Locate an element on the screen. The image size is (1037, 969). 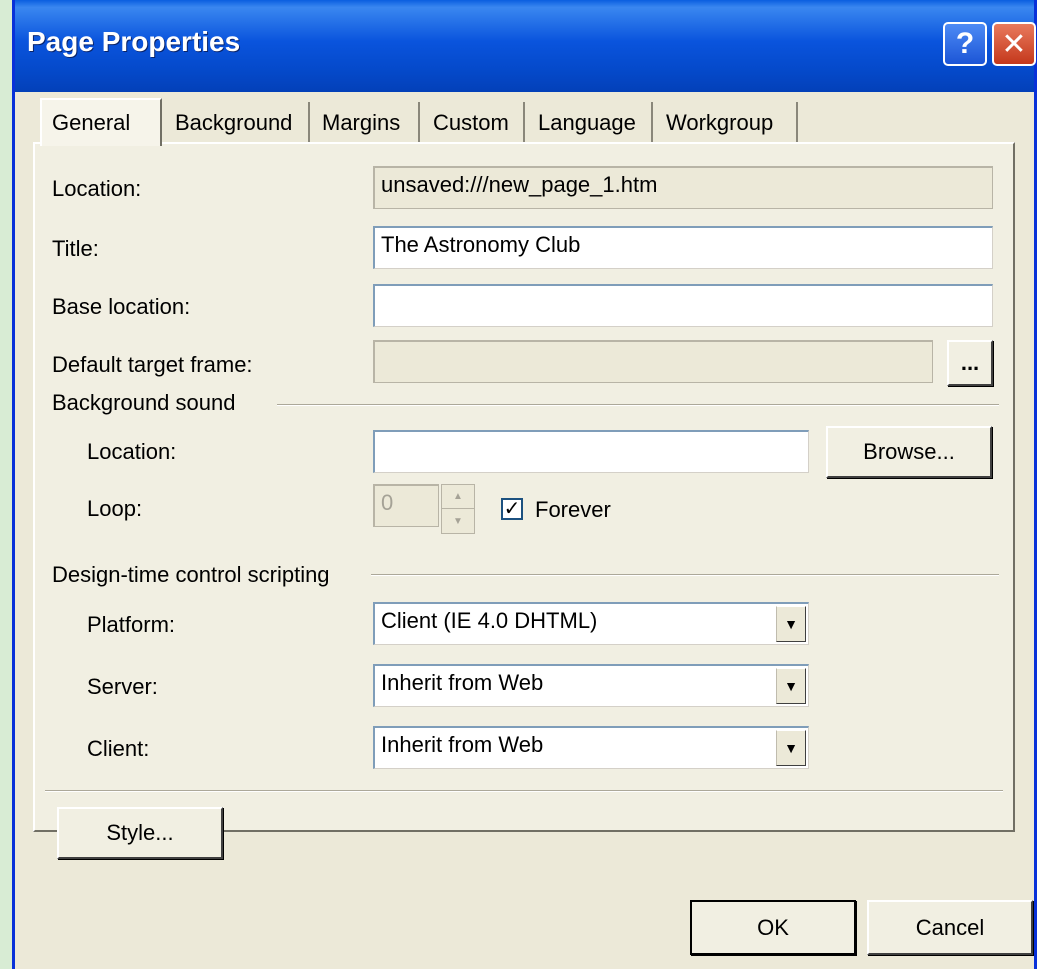
dialog-title: Page Properties is located at coordinates (134, 41).